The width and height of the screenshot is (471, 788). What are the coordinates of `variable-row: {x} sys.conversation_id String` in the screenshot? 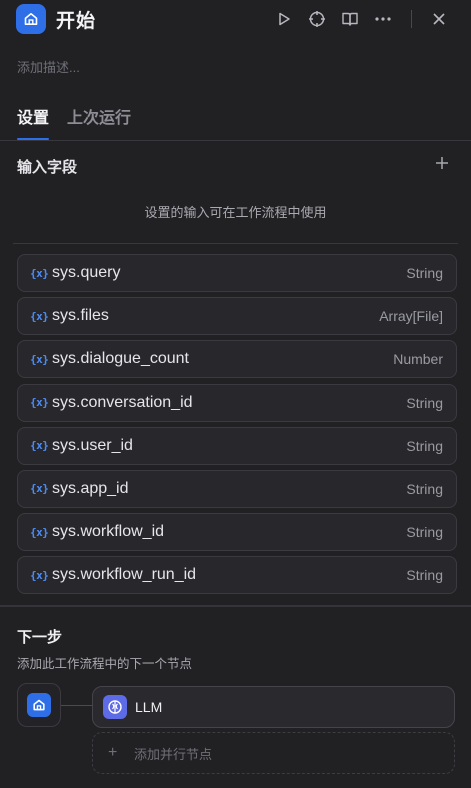 It's located at (237, 402).